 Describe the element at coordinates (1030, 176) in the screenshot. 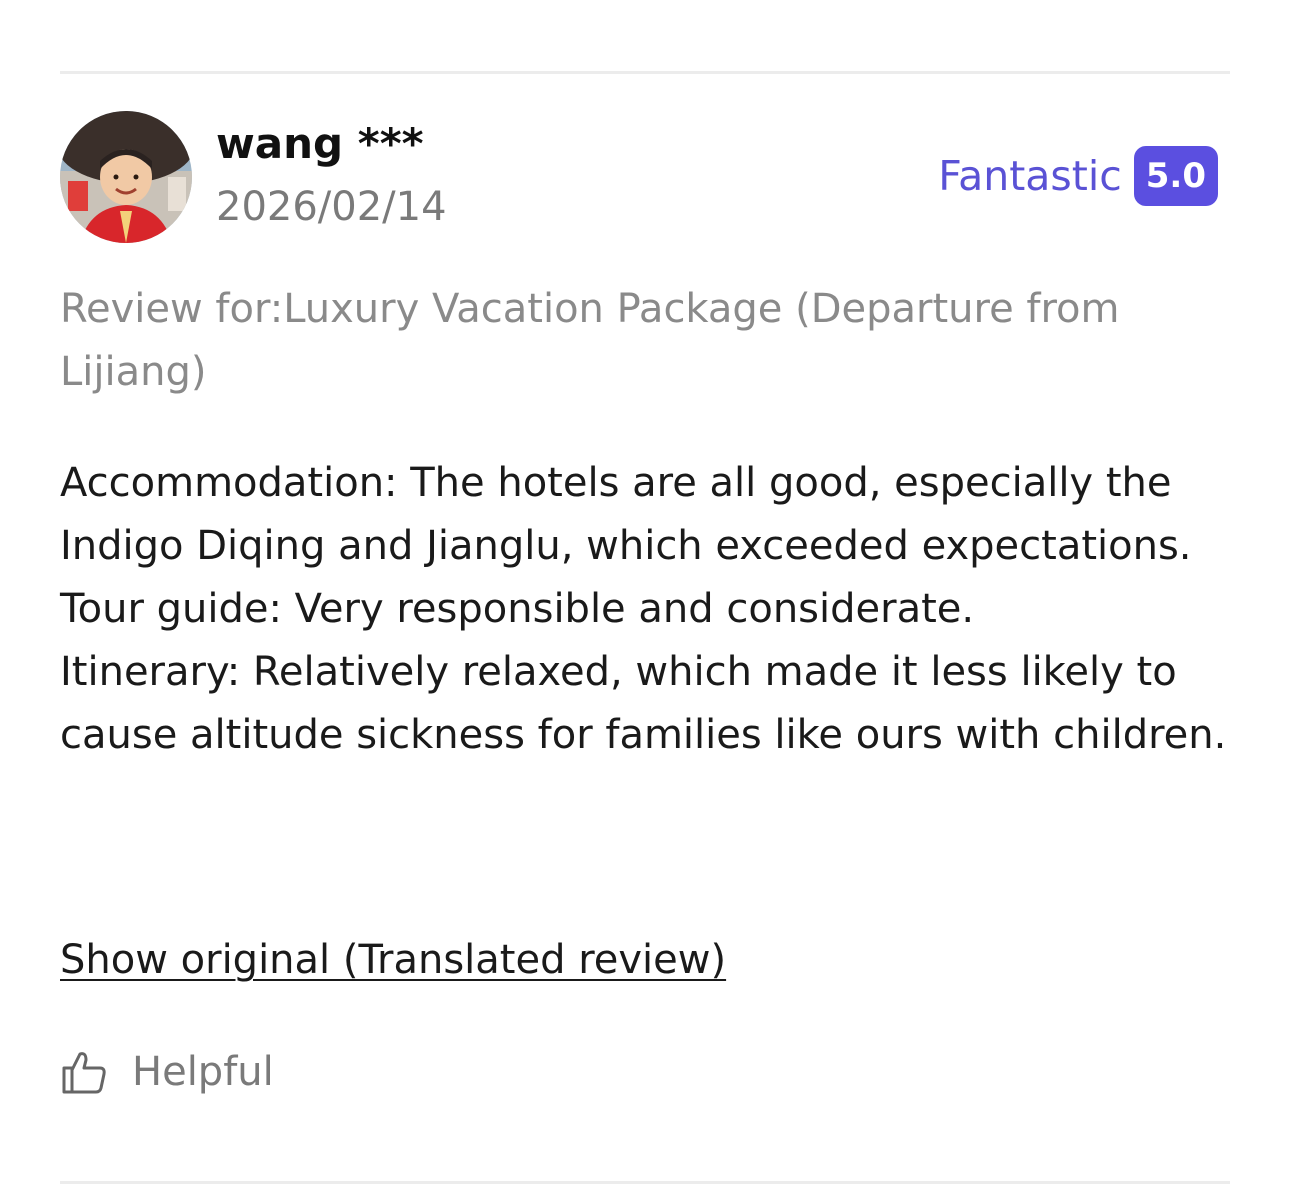

I see `rating-label: Fantastic` at that location.